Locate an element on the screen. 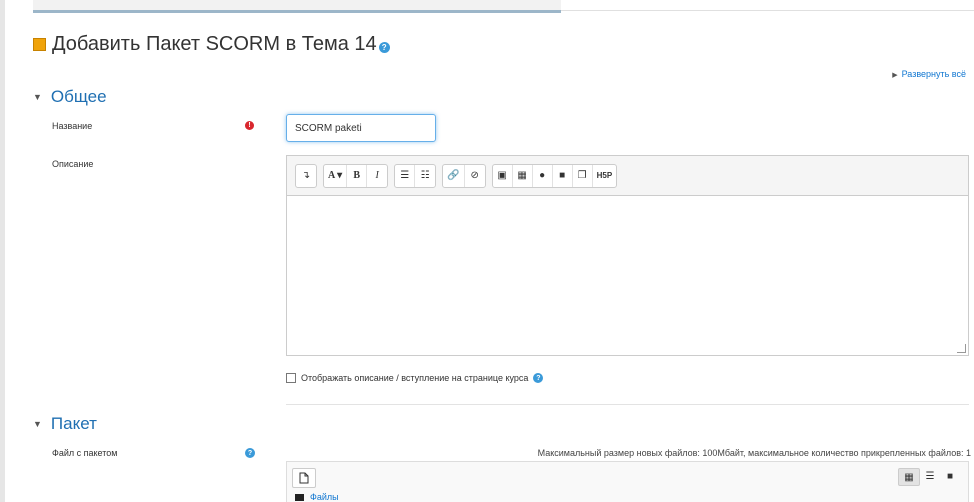  record-audio-icon: ● is located at coordinates (543, 175).